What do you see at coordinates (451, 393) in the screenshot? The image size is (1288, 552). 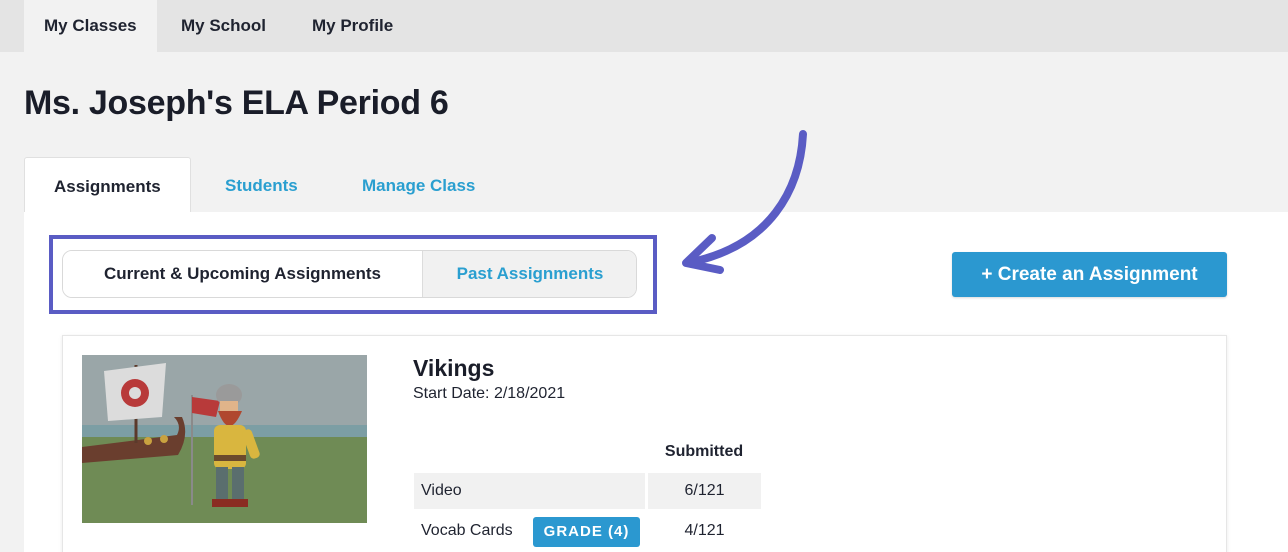 I see `start-date-label: Start Date:` at bounding box center [451, 393].